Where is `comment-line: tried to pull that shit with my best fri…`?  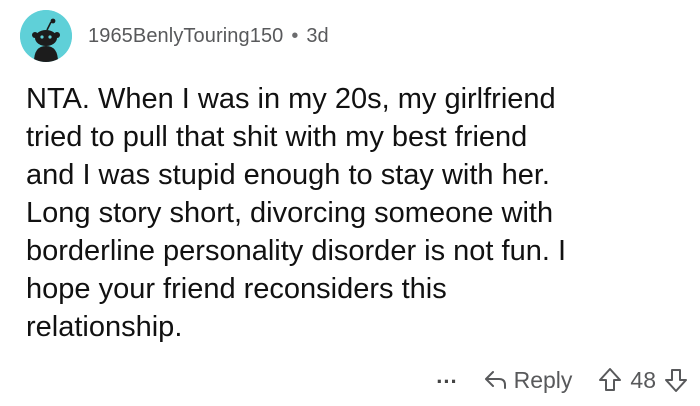 comment-line: tried to pull that shit with my best fri… is located at coordinates (277, 137).